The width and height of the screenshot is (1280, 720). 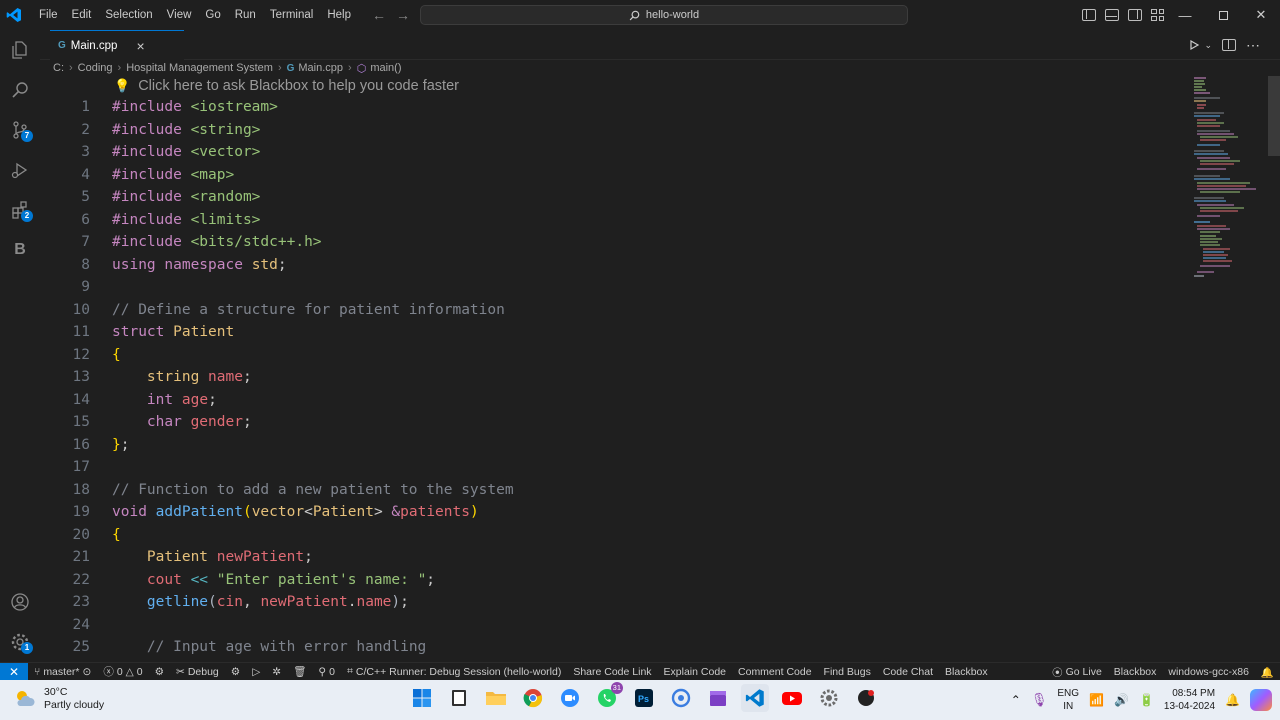 What do you see at coordinates (20, 642) in the screenshot?
I see `manage-gear-icon: 1` at bounding box center [20, 642].